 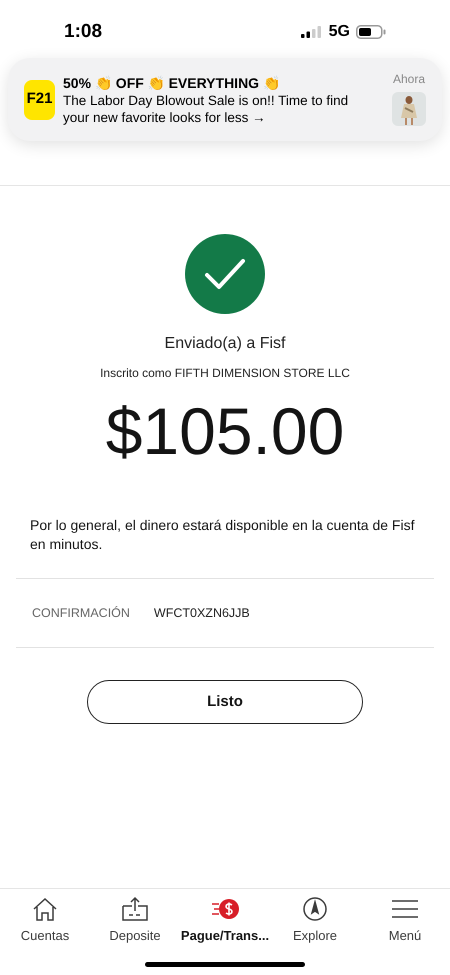 I want to click on tab-bar-item: Deposite, so click(x=135, y=921).